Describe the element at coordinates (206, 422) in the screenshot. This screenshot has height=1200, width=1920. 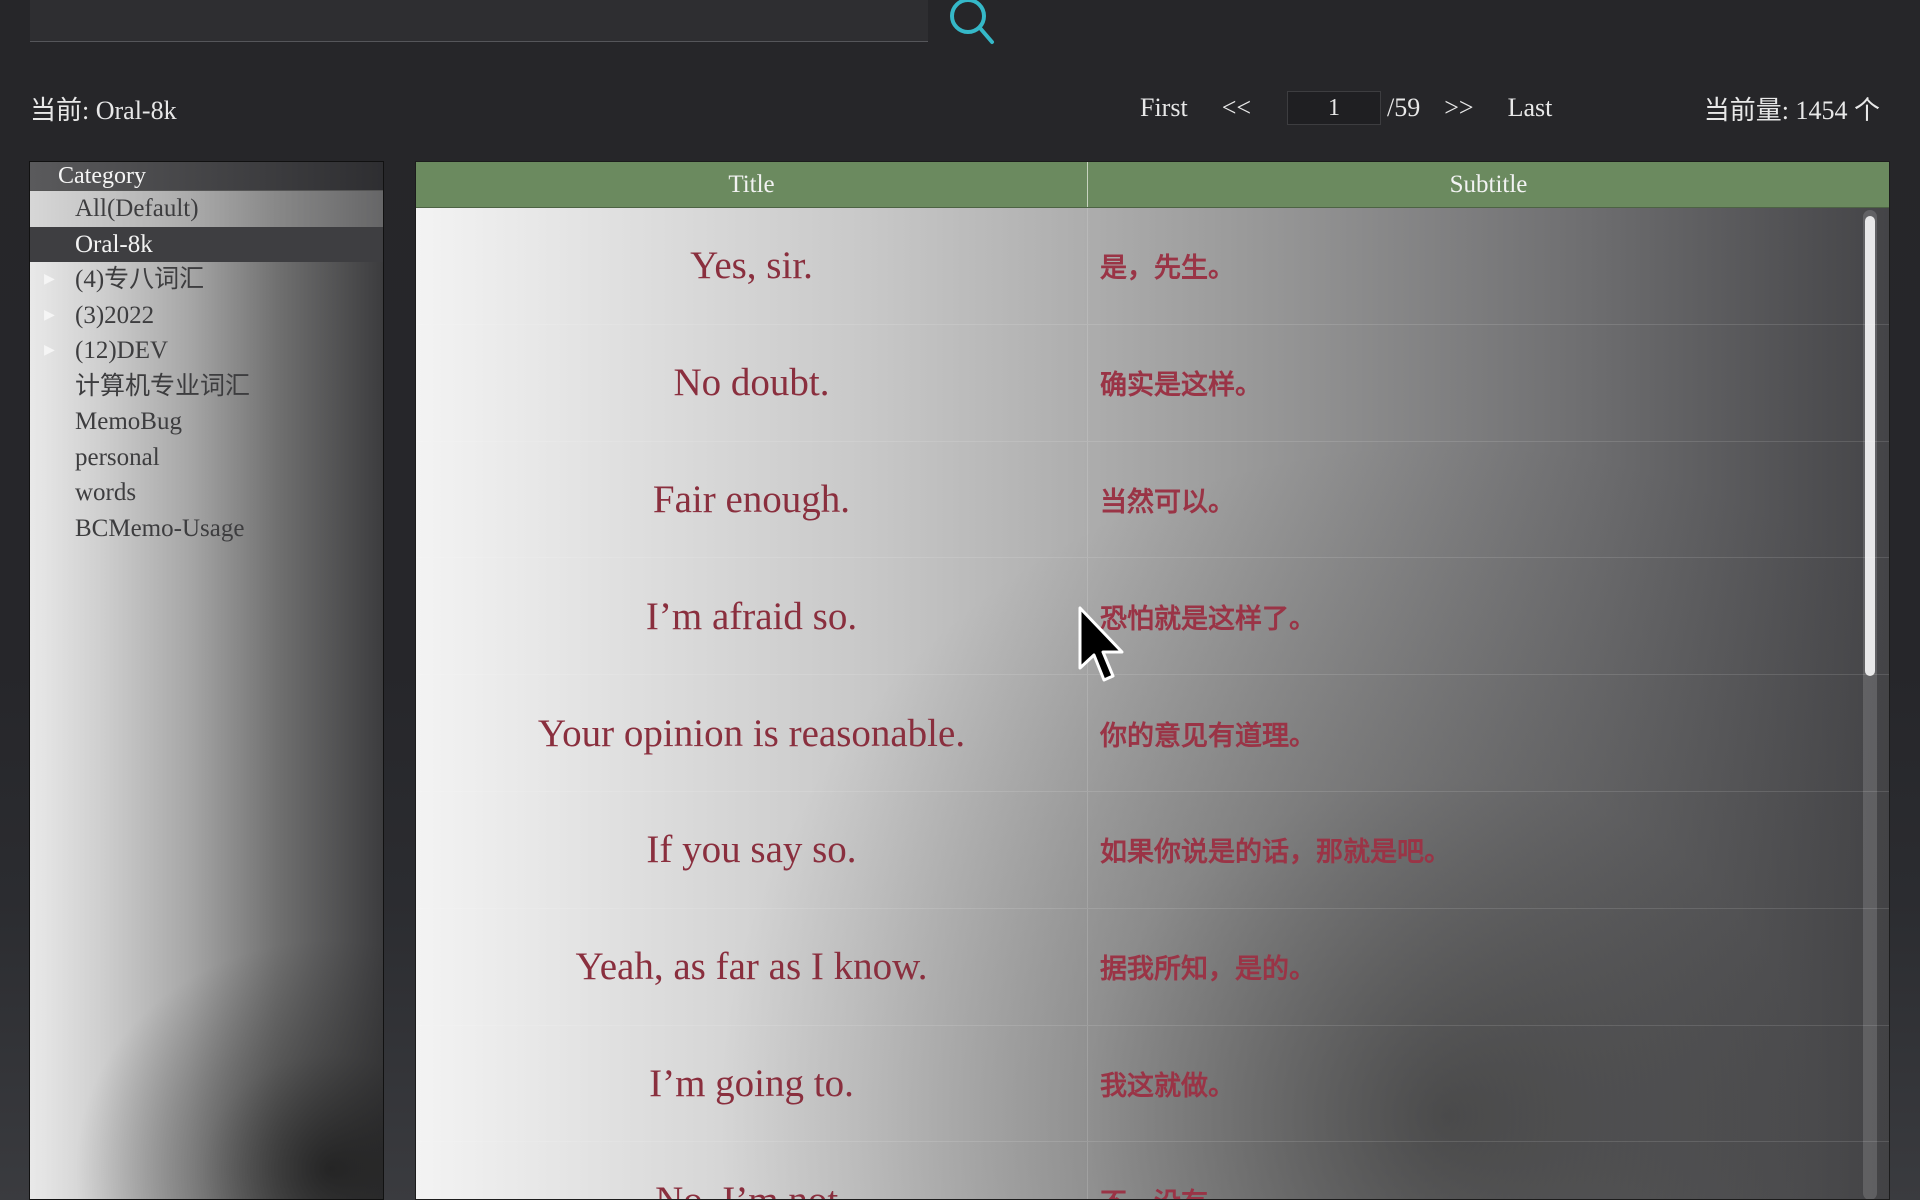
I see `sidebar-item: MemoBug` at that location.